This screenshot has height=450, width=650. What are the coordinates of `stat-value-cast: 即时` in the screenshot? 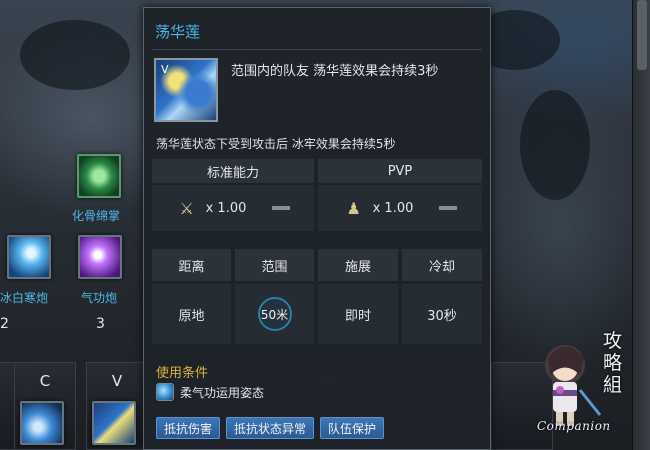 It's located at (358, 314).